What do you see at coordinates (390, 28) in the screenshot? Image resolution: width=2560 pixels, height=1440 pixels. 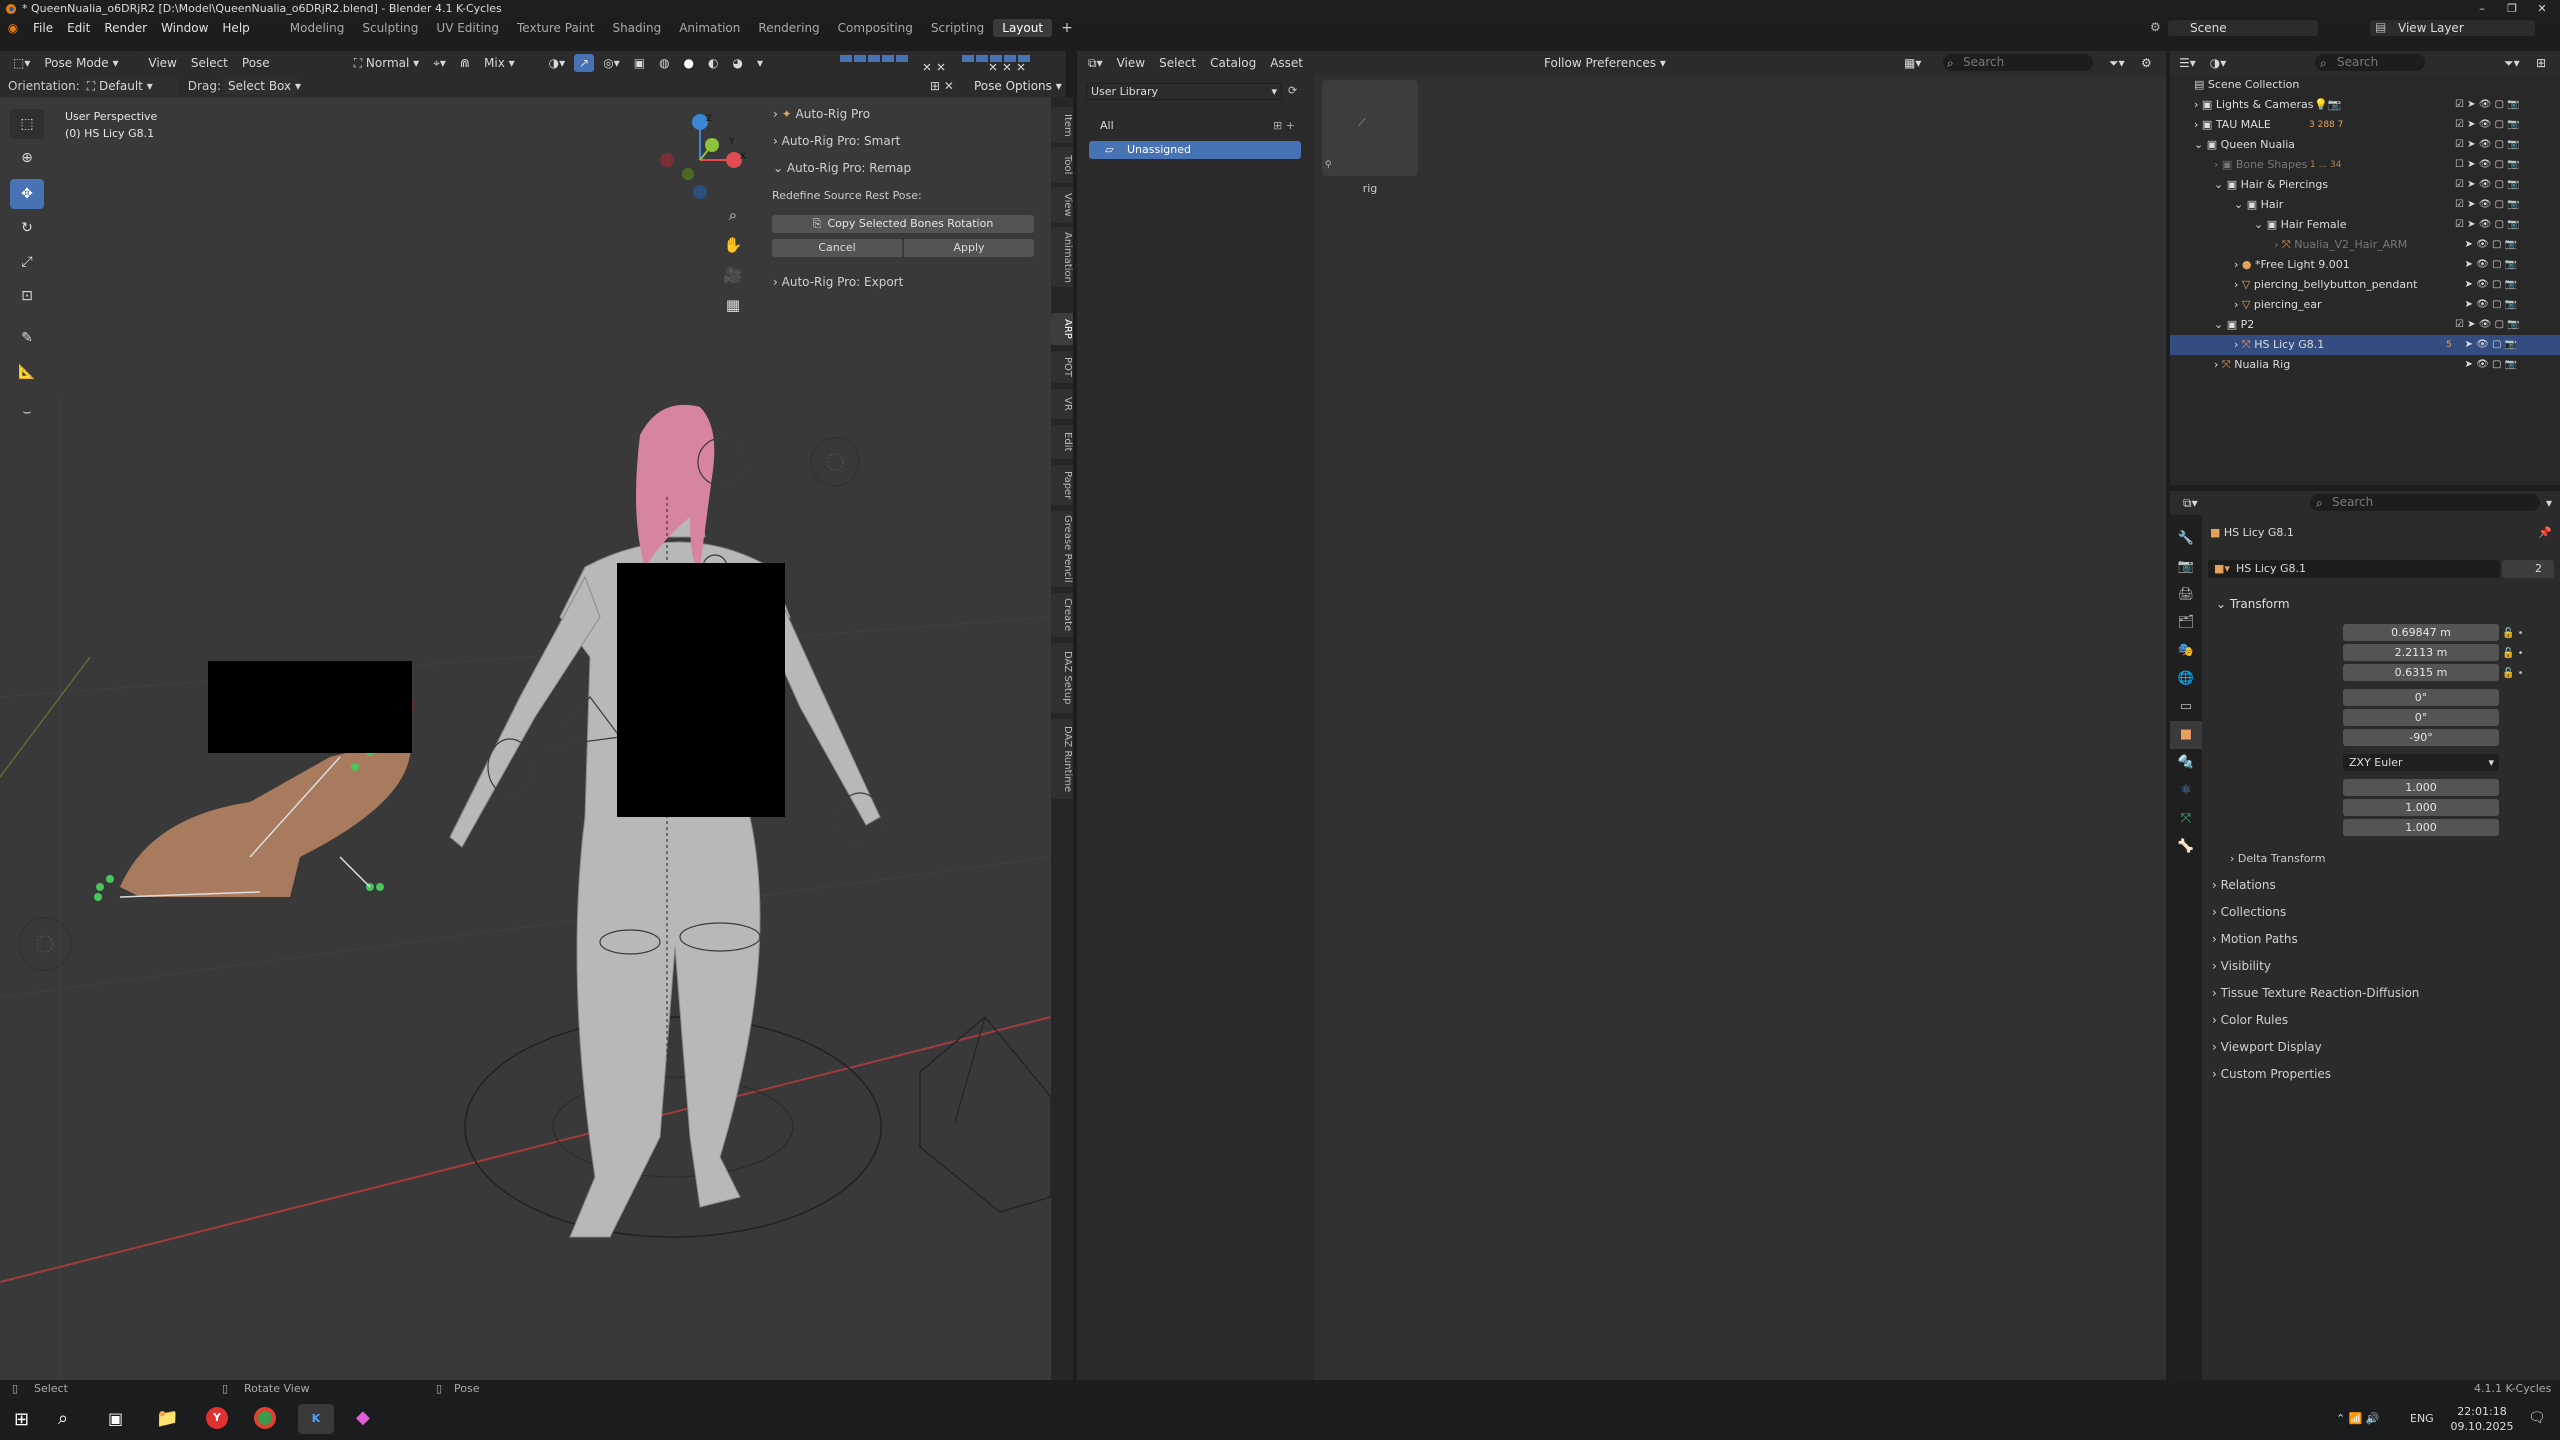 I see `tab-sculpting: Sculpting` at bounding box center [390, 28].